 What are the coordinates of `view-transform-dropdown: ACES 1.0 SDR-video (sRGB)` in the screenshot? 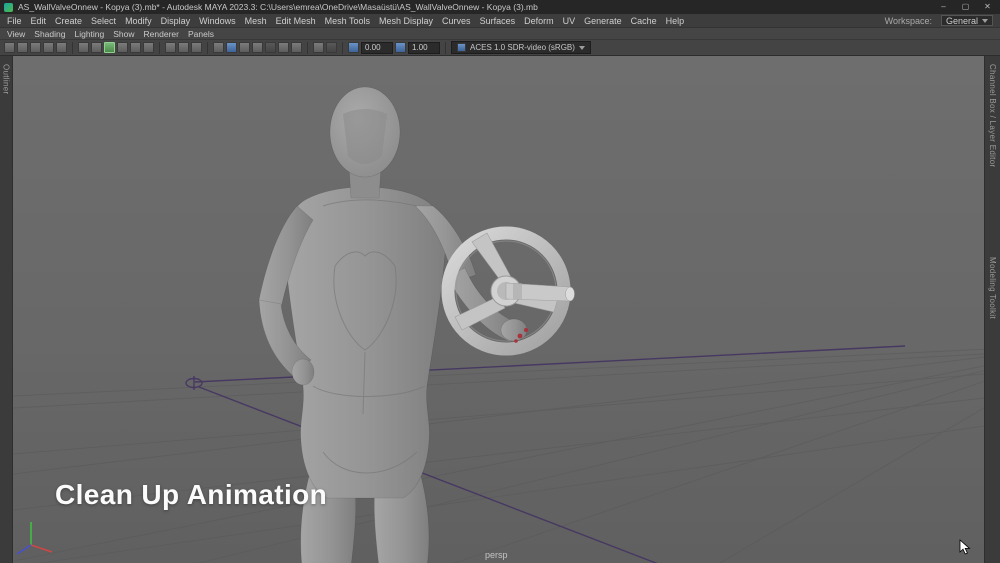 It's located at (521, 47).